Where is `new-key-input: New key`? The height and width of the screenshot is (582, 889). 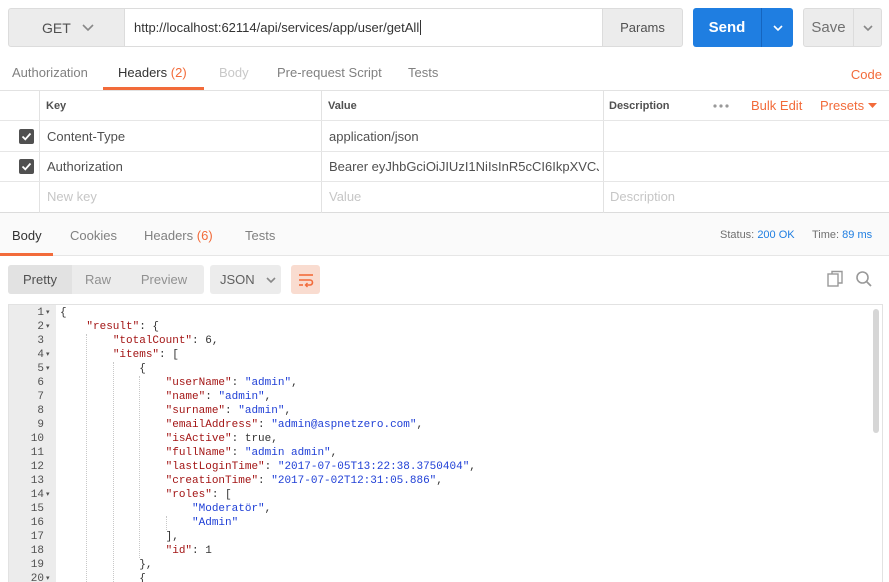
new-key-input: New key is located at coordinates (72, 197).